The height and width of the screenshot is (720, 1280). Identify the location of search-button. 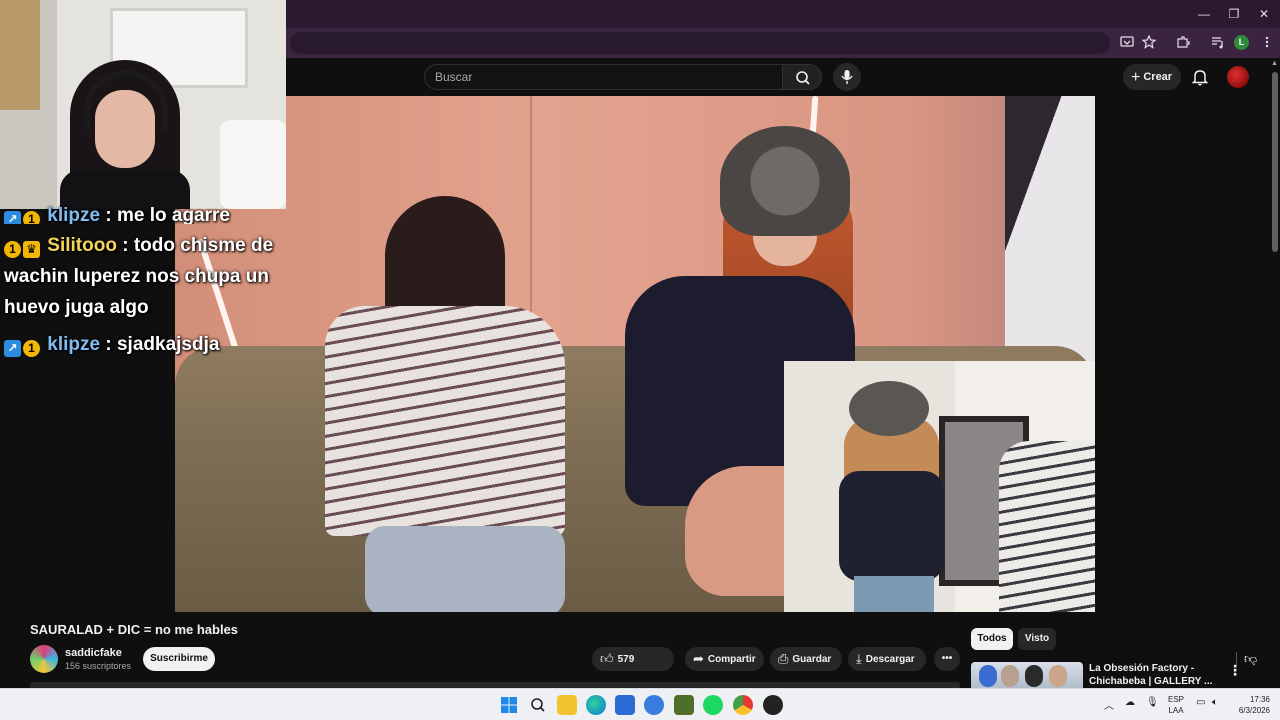
(802, 77).